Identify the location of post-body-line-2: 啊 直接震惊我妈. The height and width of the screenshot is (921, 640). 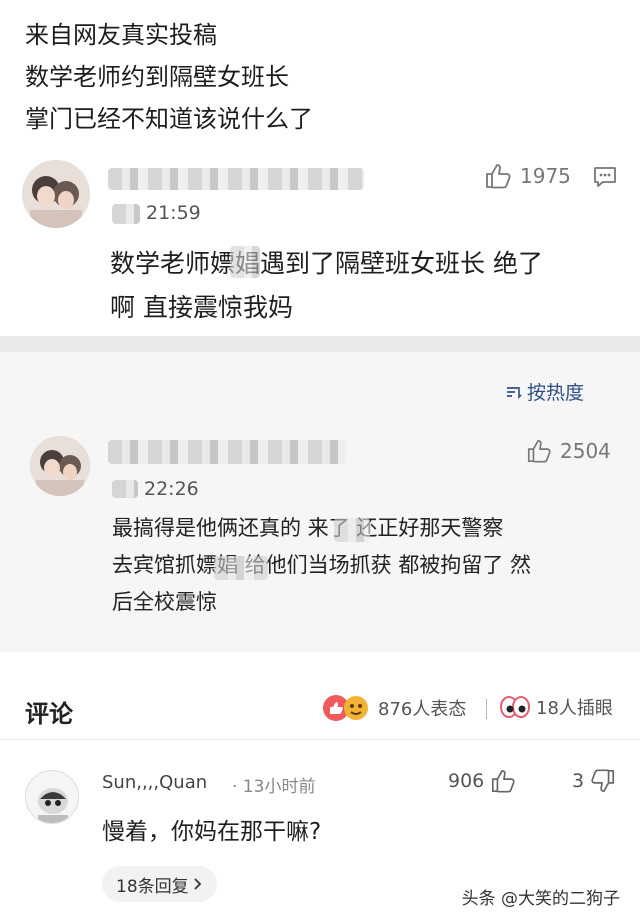
(201, 307).